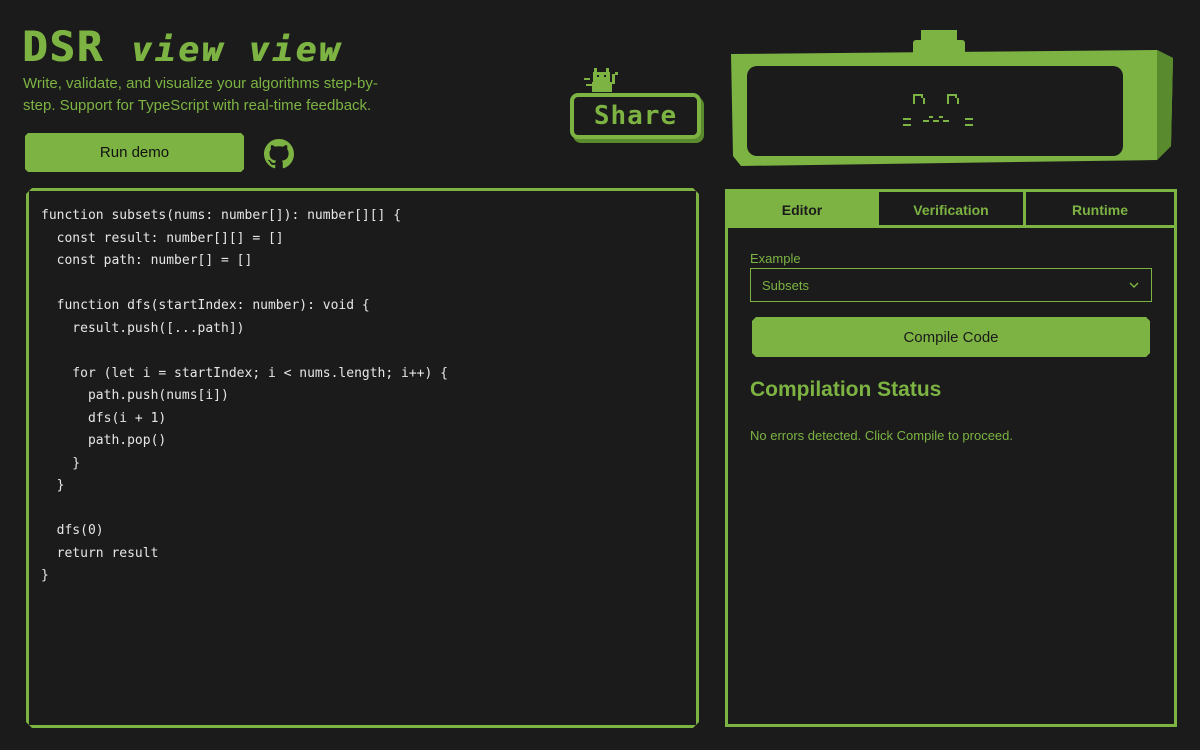 This screenshot has width=1200, height=750. What do you see at coordinates (635, 116) in the screenshot?
I see `share-button: Share` at bounding box center [635, 116].